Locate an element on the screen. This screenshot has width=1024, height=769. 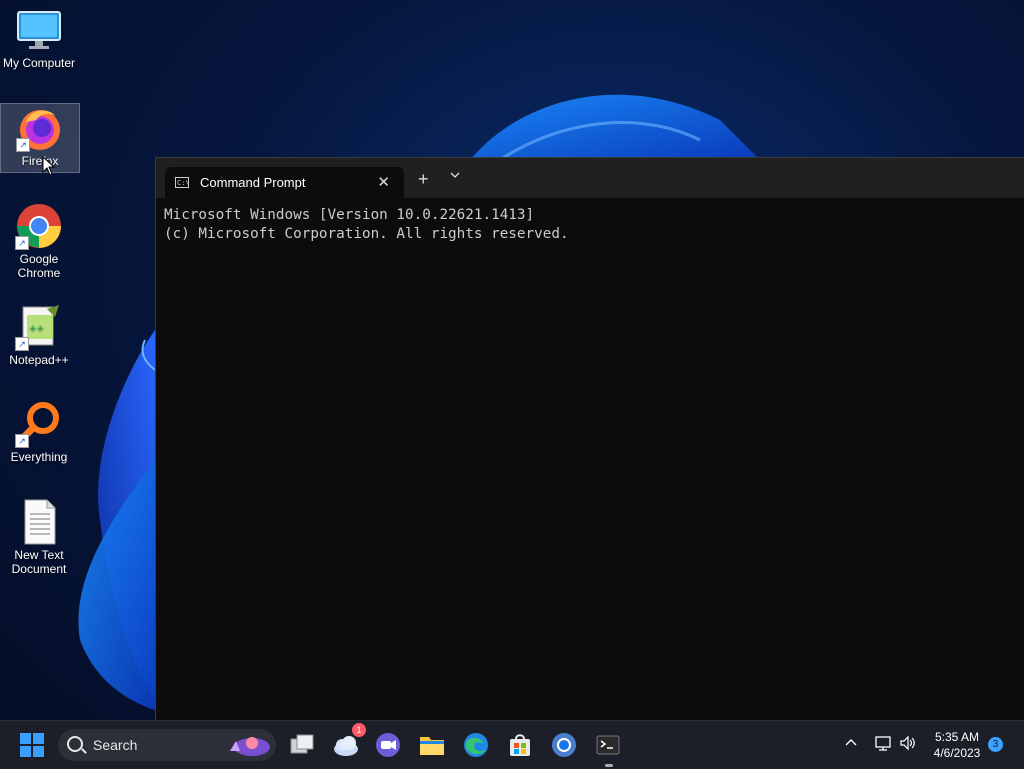
monitor-icon is located at coordinates (39, 30).